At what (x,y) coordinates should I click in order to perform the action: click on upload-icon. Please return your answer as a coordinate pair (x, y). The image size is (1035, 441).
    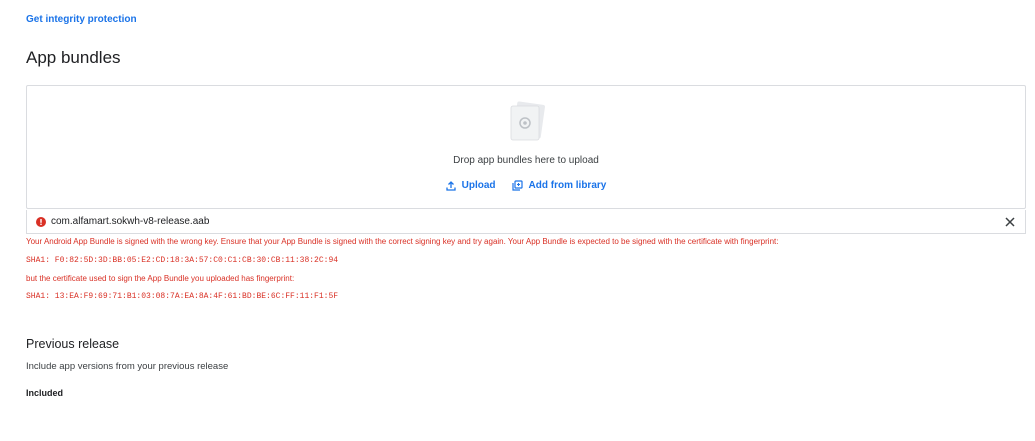
    Looking at the image, I should click on (451, 185).